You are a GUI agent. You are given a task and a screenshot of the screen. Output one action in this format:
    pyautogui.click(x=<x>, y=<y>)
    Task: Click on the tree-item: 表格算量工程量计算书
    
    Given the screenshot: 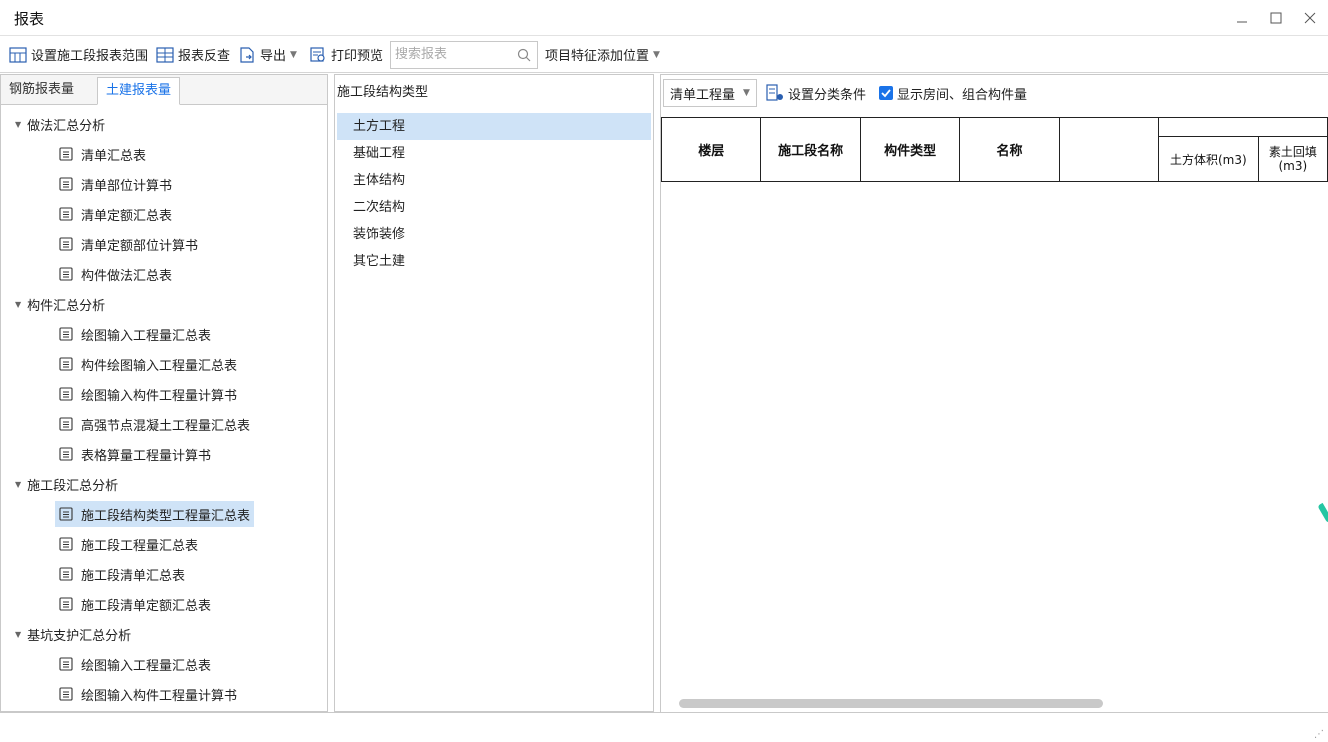 What is the action you would take?
    pyautogui.click(x=164, y=454)
    